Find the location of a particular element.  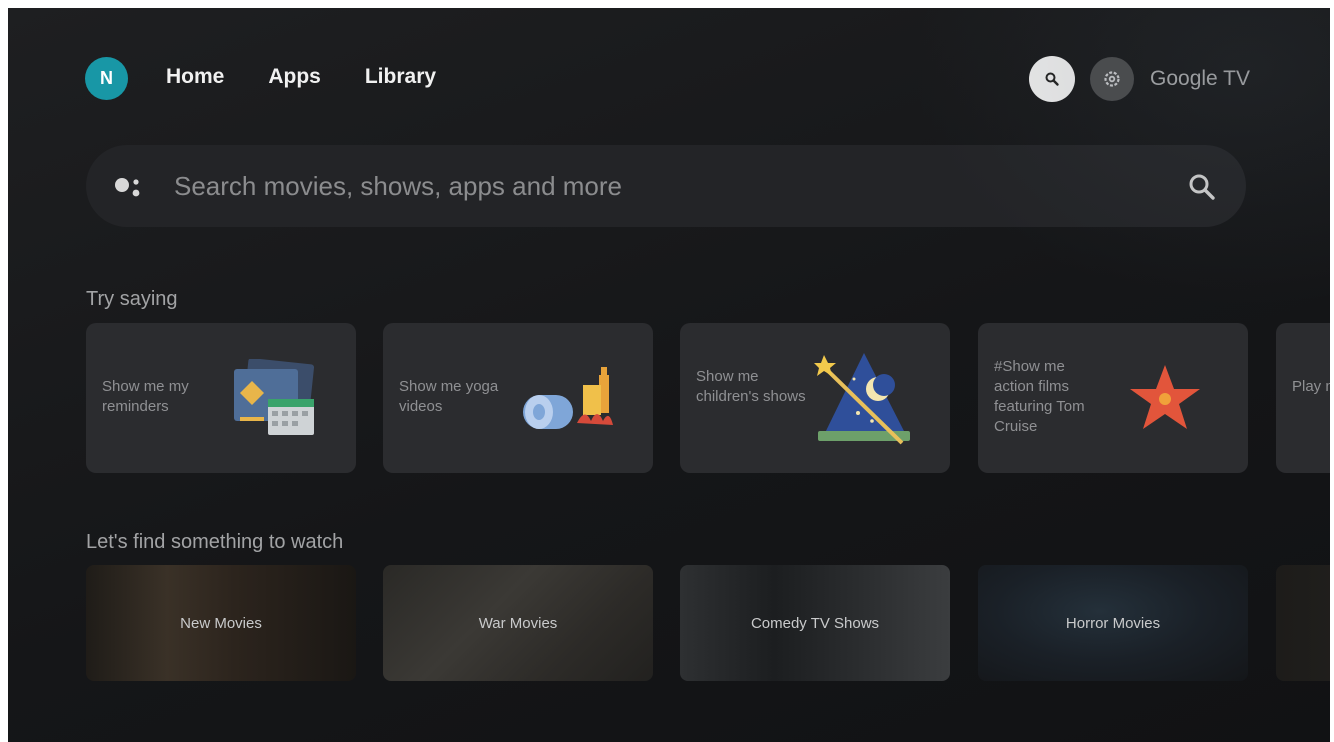

search-button is located at coordinates (1052, 79).